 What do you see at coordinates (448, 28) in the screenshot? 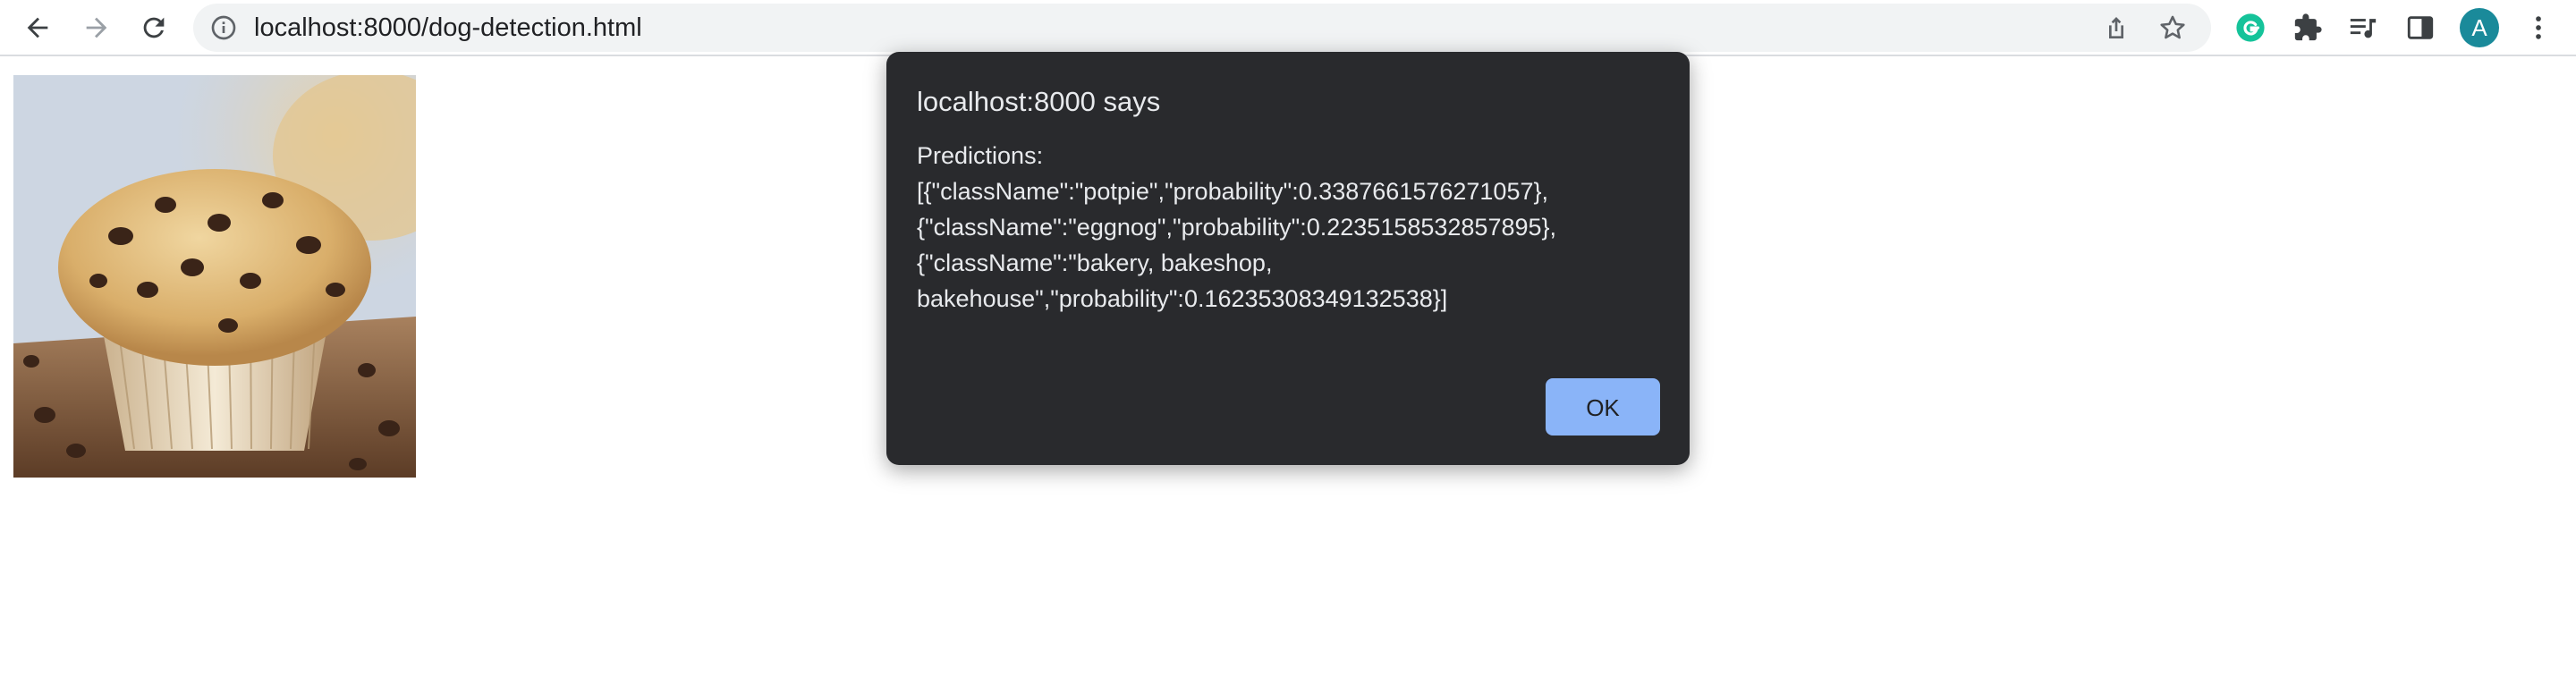
I see `url-text: localhost:8000/dog-detection.html` at bounding box center [448, 28].